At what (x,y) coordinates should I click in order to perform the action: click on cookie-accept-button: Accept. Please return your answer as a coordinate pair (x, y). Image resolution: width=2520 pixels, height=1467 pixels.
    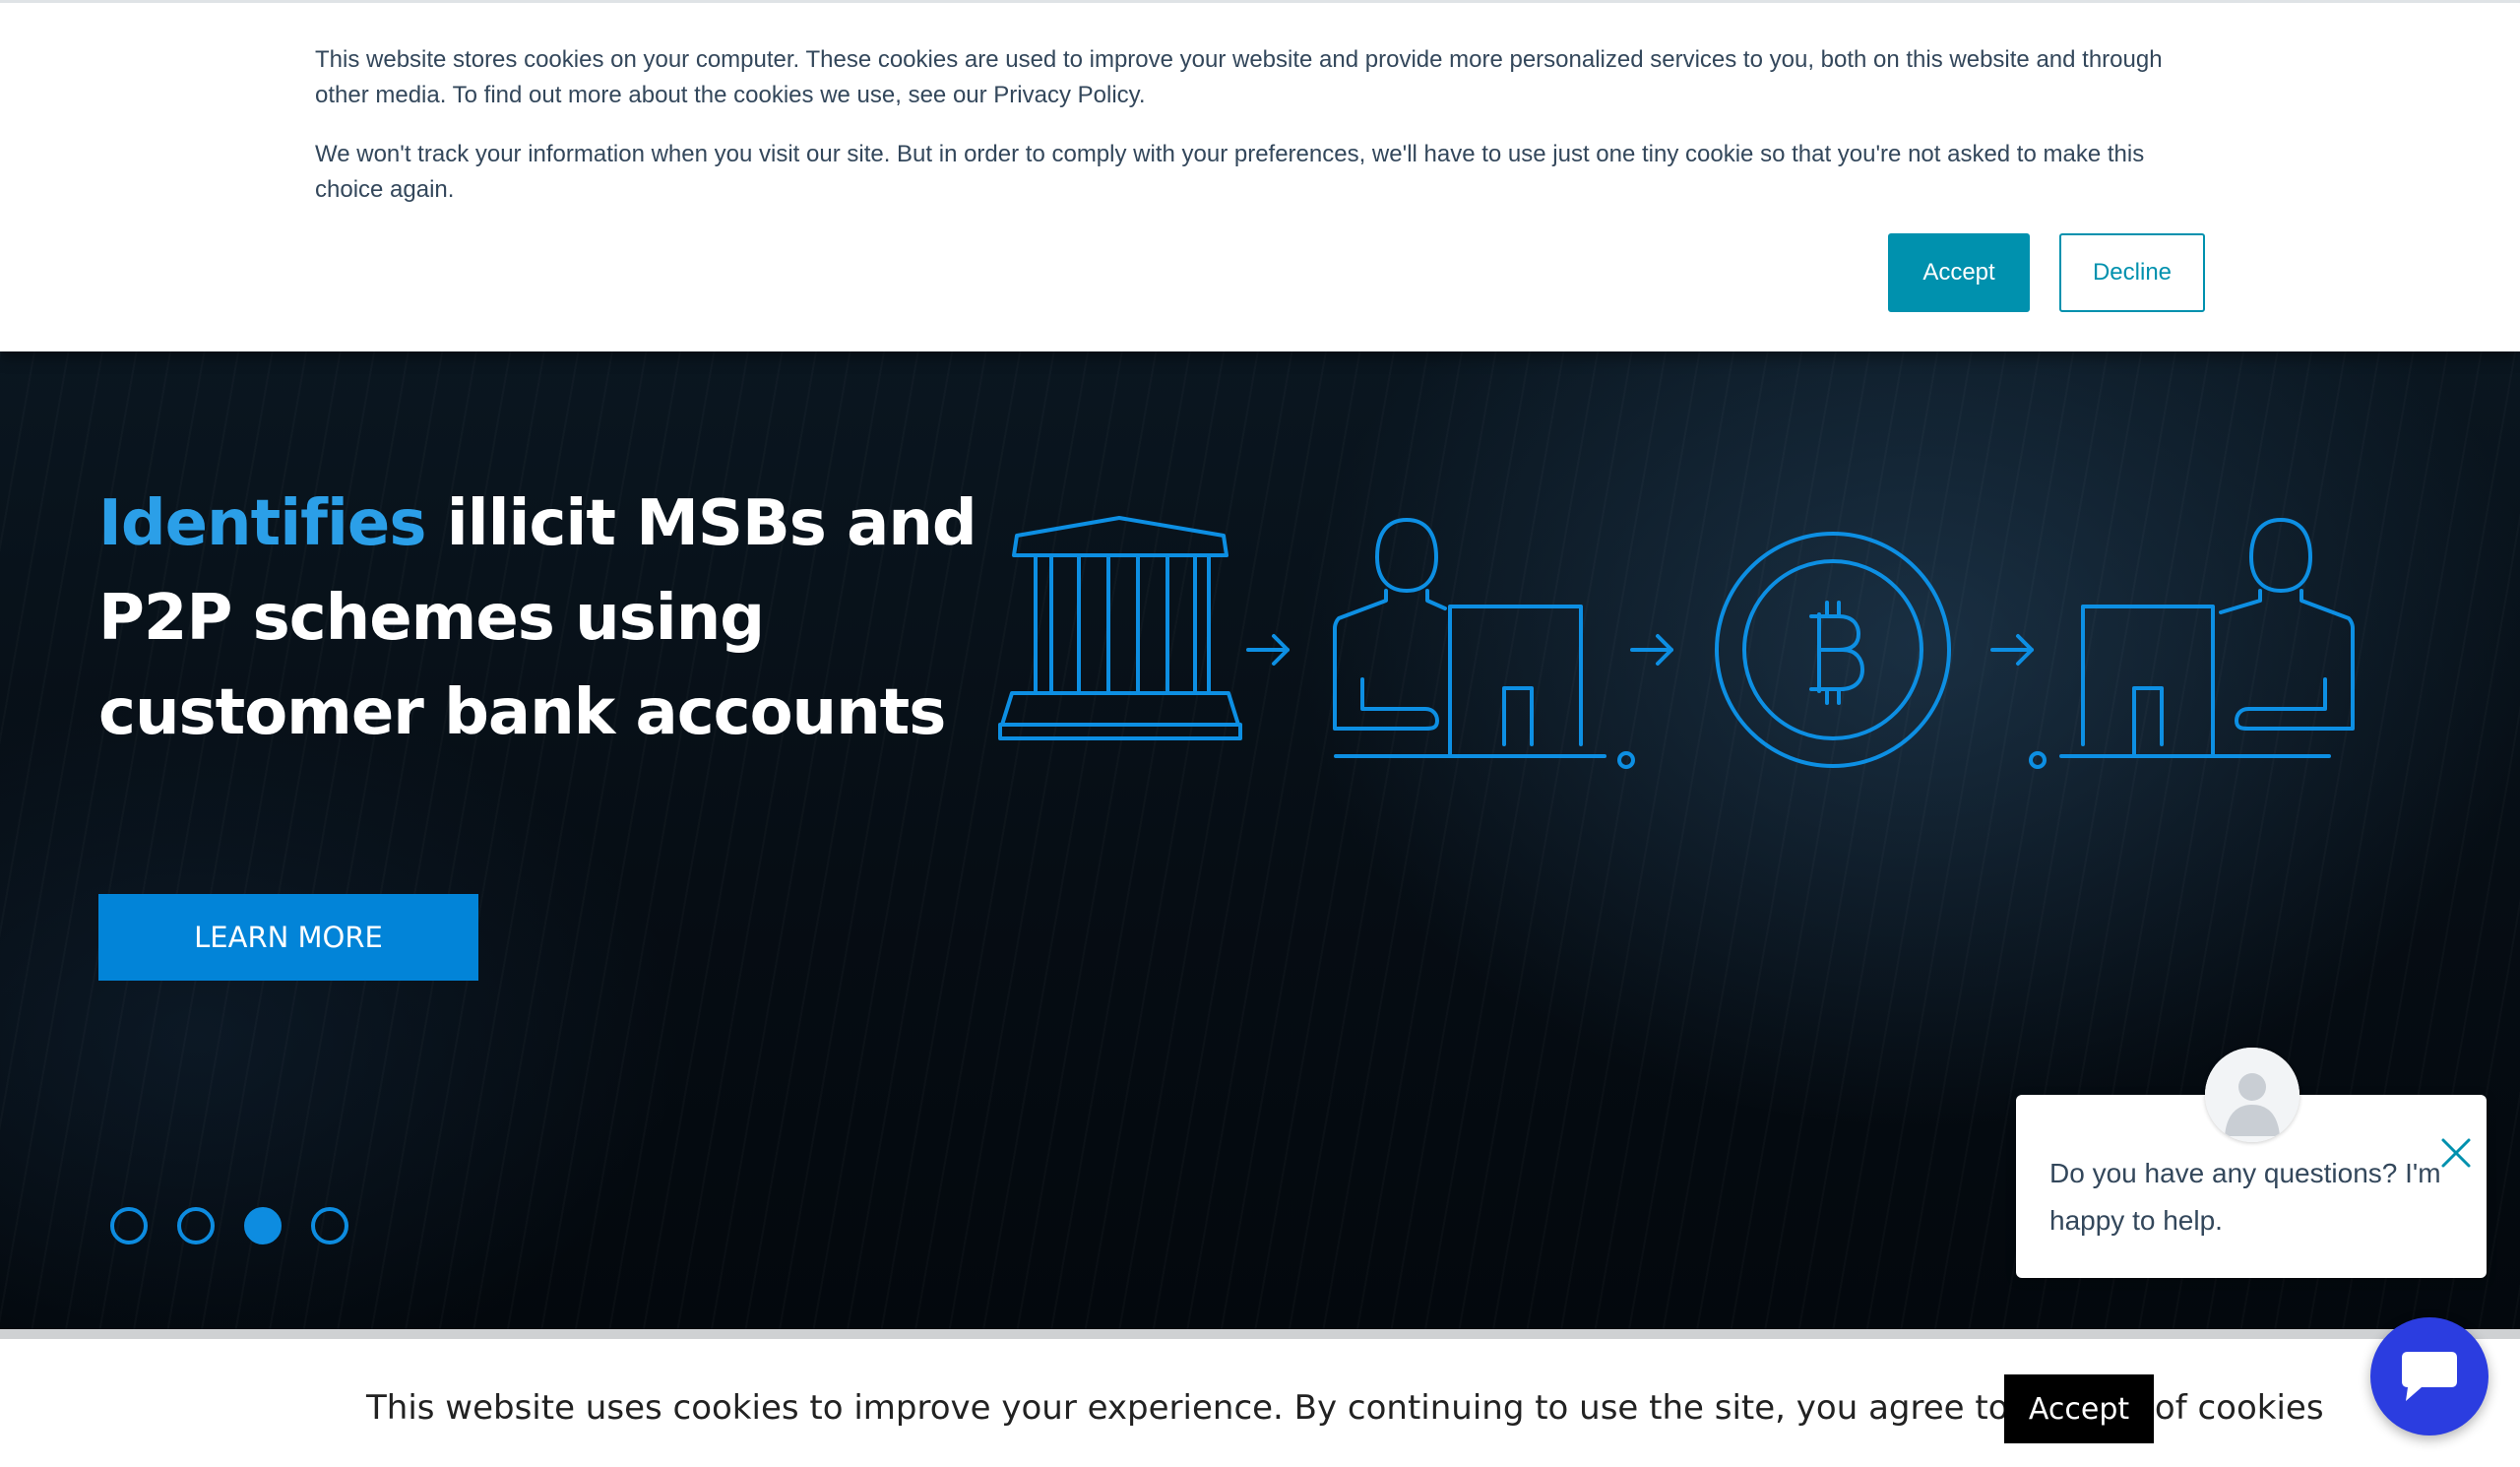
    Looking at the image, I should click on (1959, 272).